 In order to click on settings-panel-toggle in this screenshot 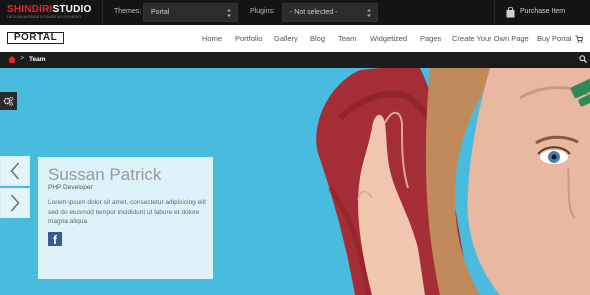, I will do `click(8, 101)`.